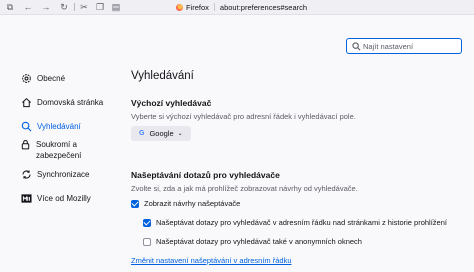  I want to click on paste-icon: ▤, so click(116, 7).